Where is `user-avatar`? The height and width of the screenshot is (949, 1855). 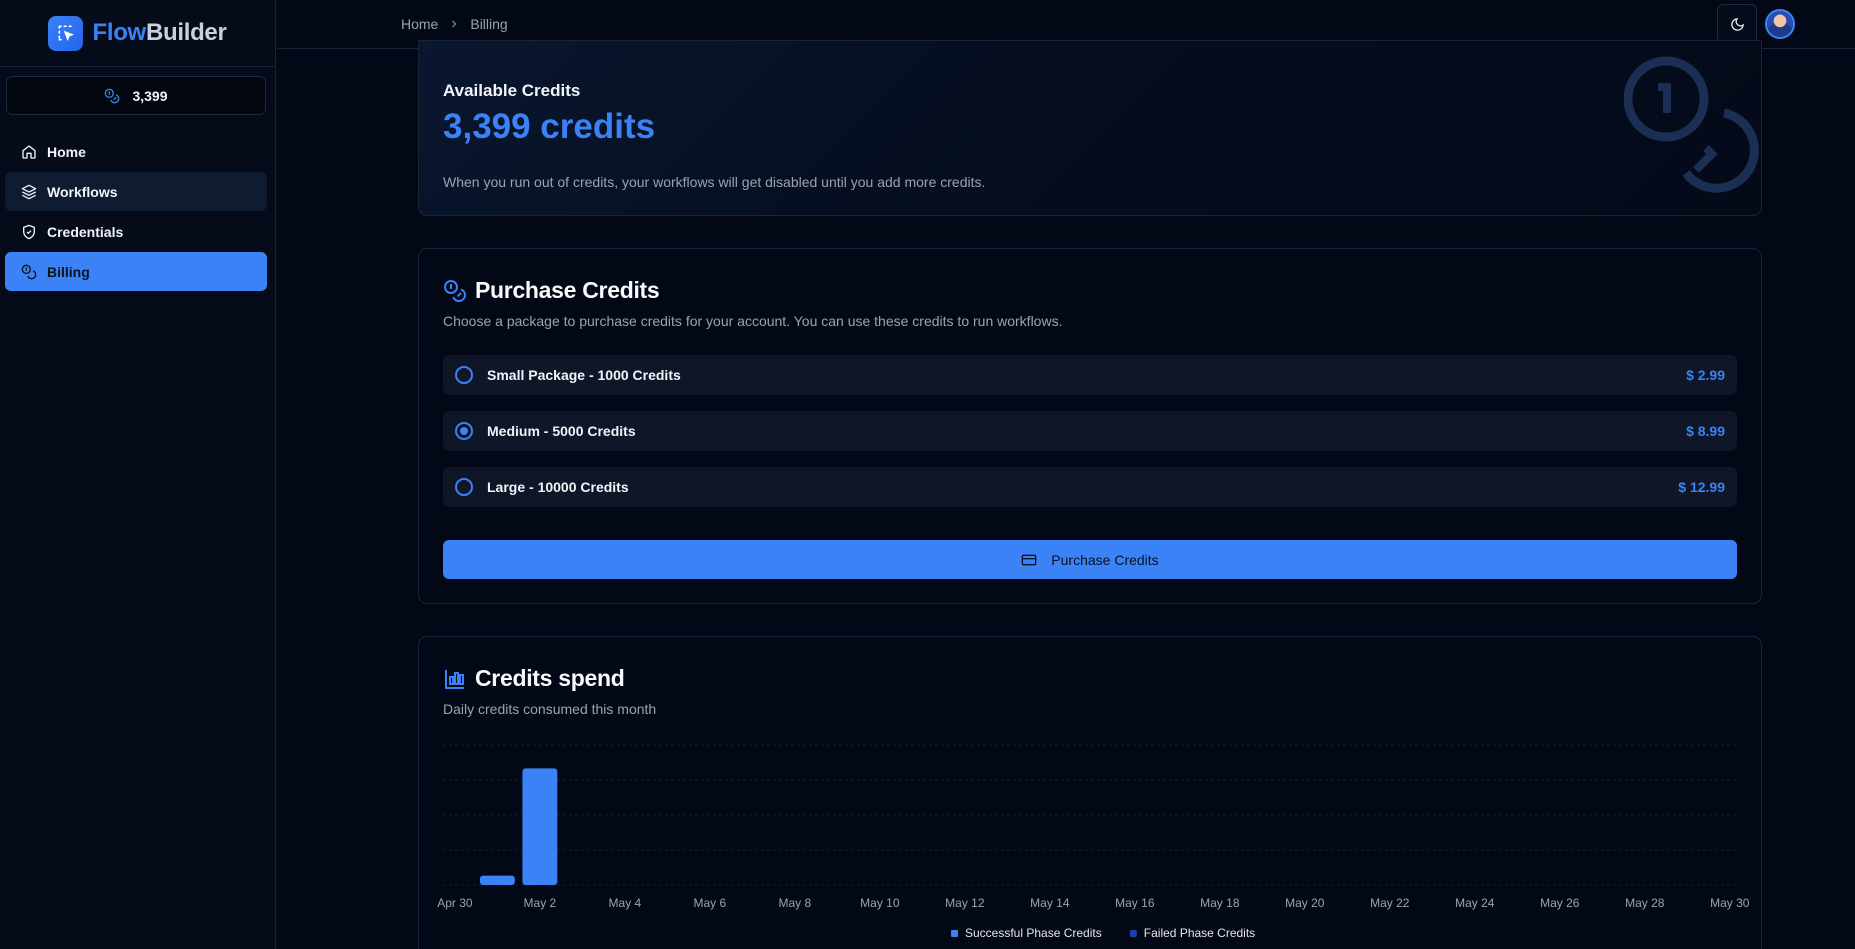
user-avatar is located at coordinates (1780, 24).